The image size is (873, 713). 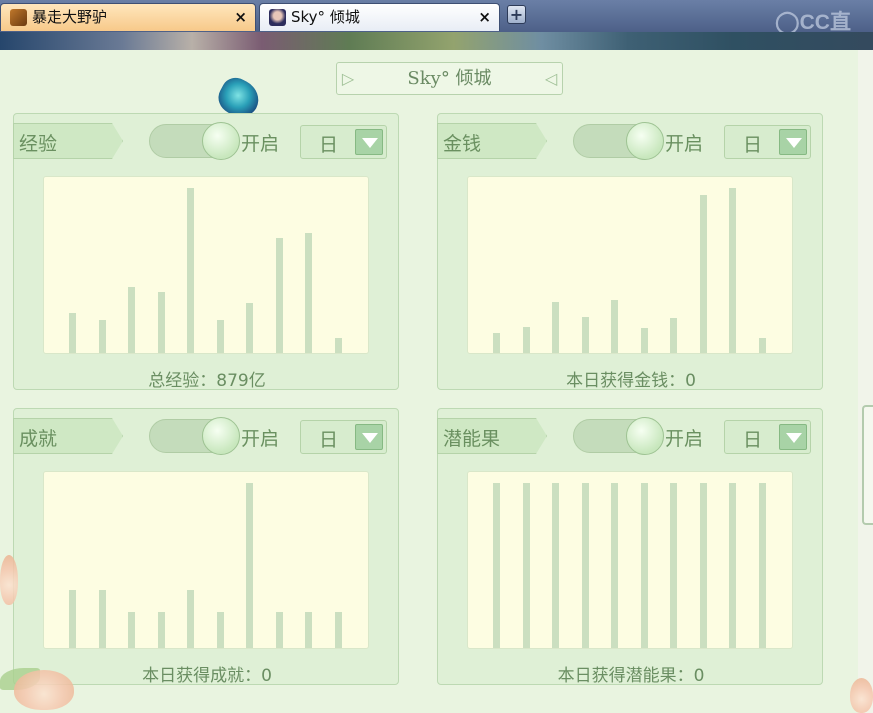 I want to click on card-title: 潜能果, so click(x=472, y=439).